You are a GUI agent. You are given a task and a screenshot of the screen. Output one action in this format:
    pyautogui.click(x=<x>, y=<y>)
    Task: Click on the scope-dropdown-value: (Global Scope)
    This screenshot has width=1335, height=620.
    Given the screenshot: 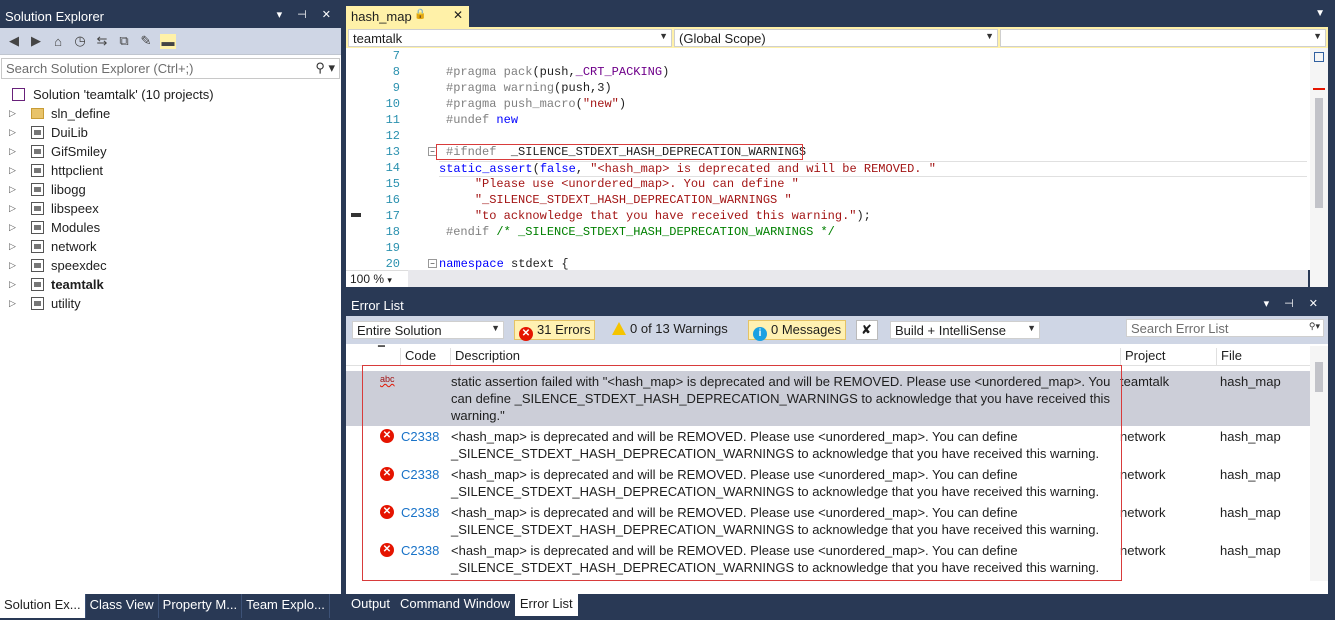 What is the action you would take?
    pyautogui.click(x=722, y=38)
    